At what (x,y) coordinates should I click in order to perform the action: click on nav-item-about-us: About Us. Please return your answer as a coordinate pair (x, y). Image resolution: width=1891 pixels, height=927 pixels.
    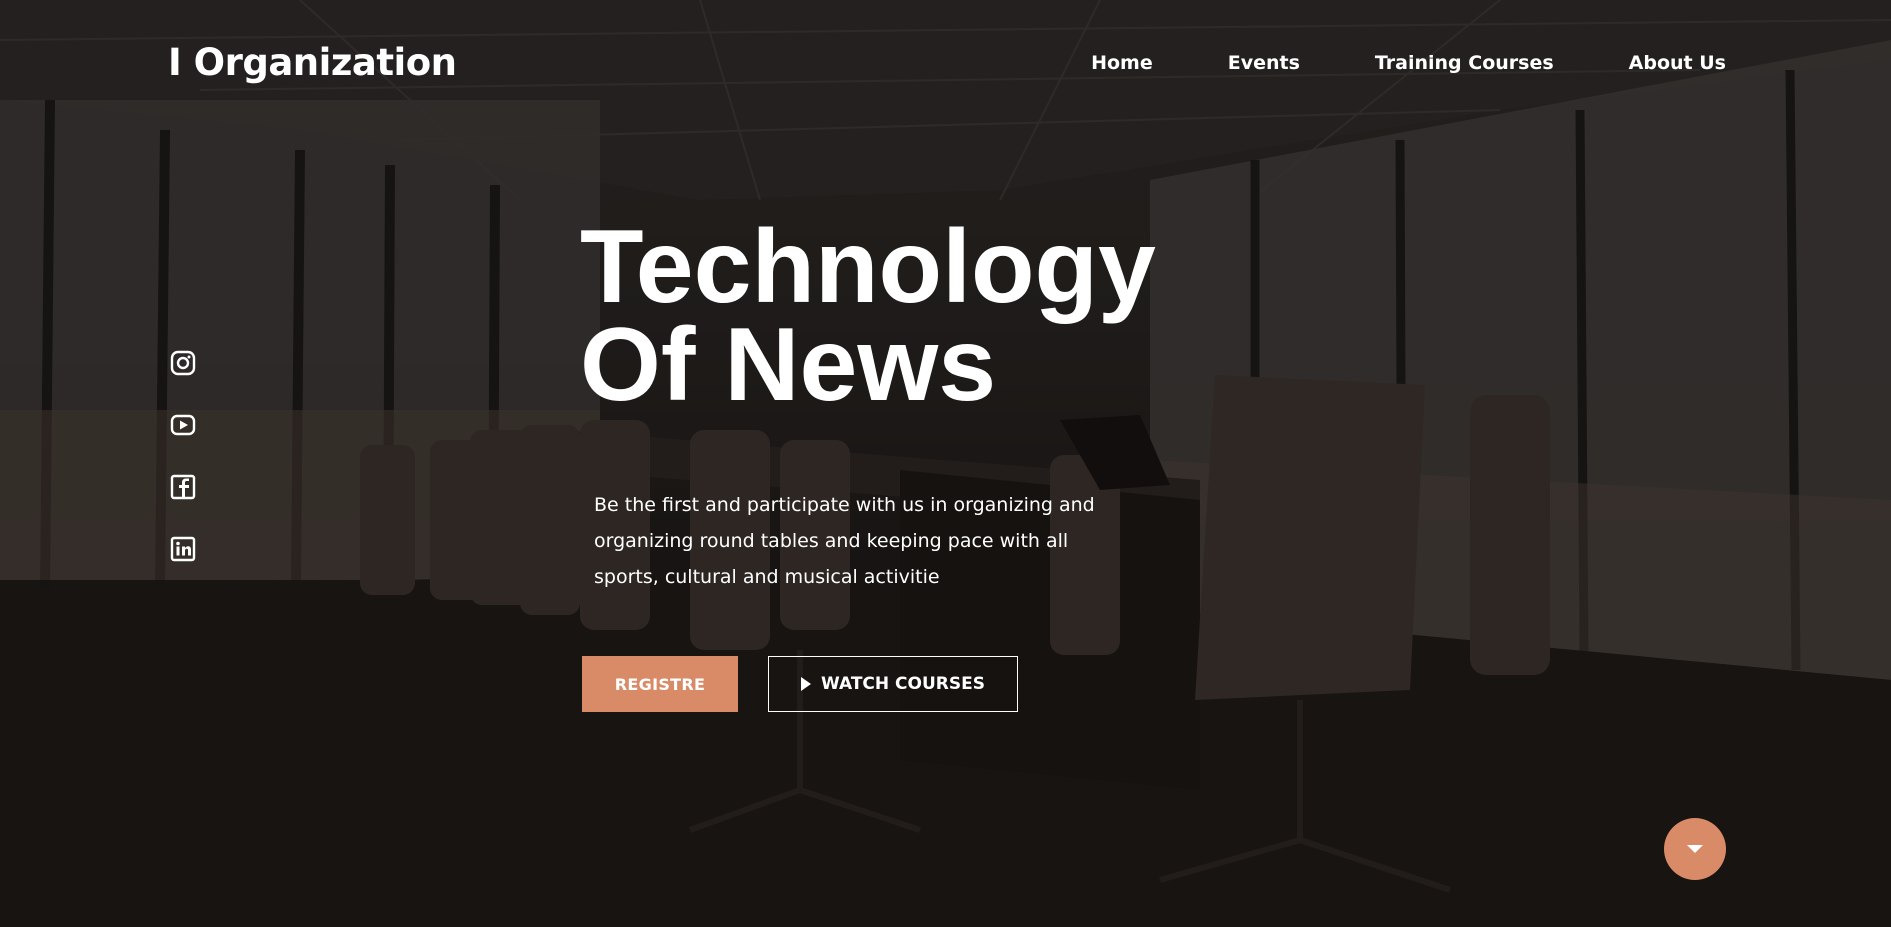
    Looking at the image, I should click on (1677, 63).